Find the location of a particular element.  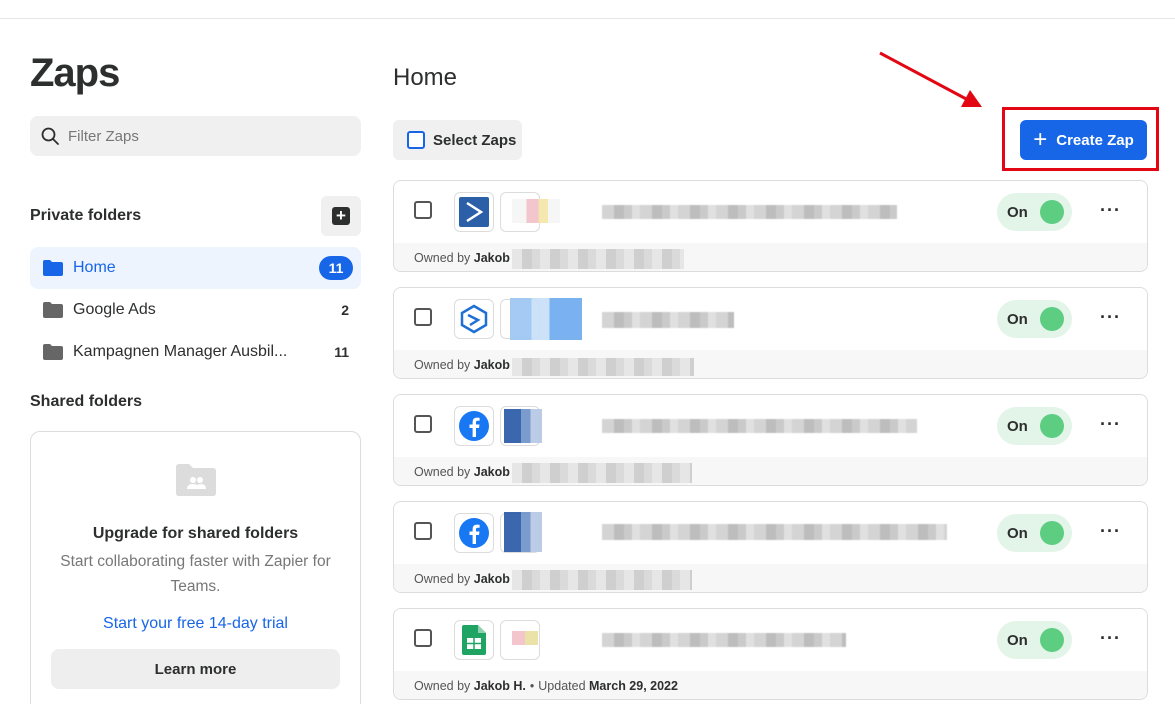

create-zap-button: + Create Zap is located at coordinates (1083, 140).